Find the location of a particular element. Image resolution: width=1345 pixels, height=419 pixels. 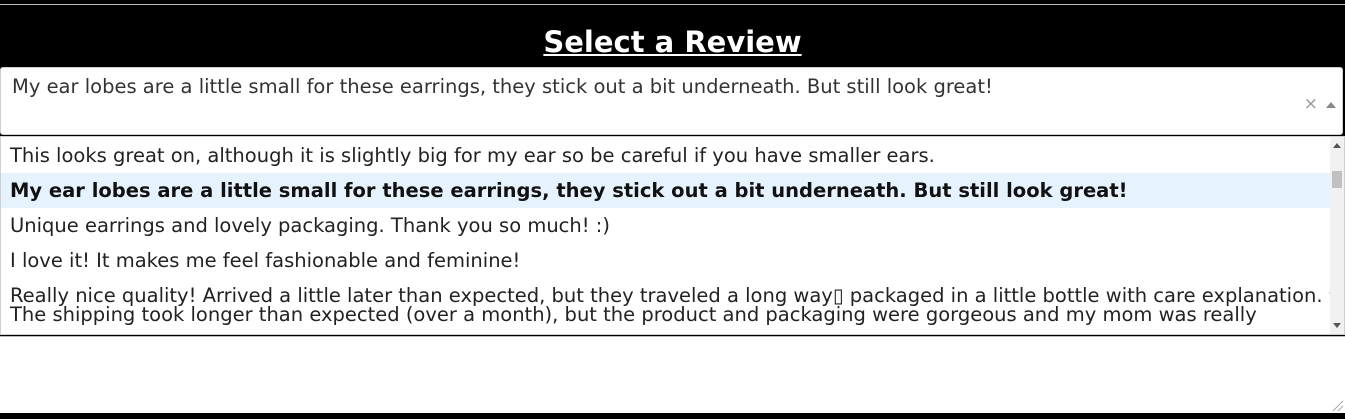

scroll-up-icon is located at coordinates (1337, 145).